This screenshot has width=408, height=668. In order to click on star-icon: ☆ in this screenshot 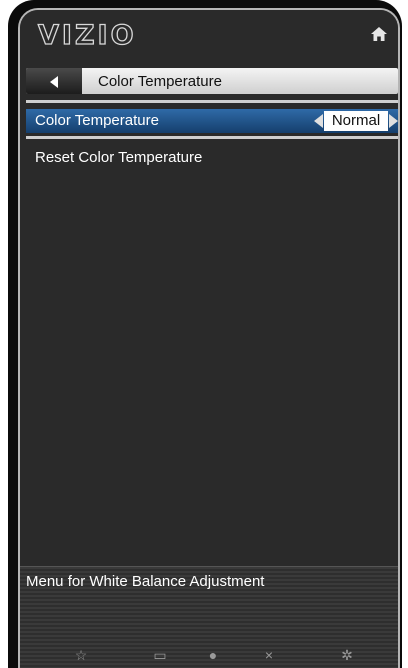, I will do `click(81, 655)`.